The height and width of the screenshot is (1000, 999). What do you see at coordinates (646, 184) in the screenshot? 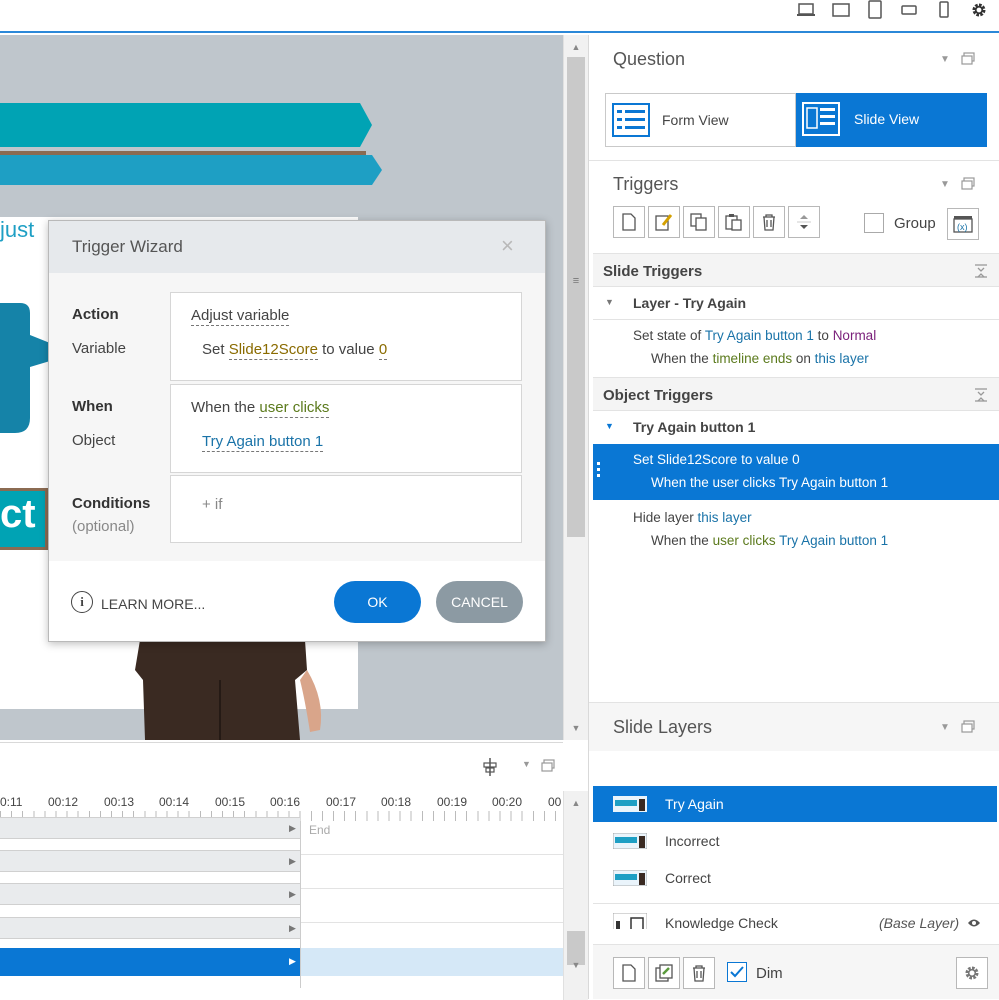
I see `triggers-title: Triggers` at bounding box center [646, 184].